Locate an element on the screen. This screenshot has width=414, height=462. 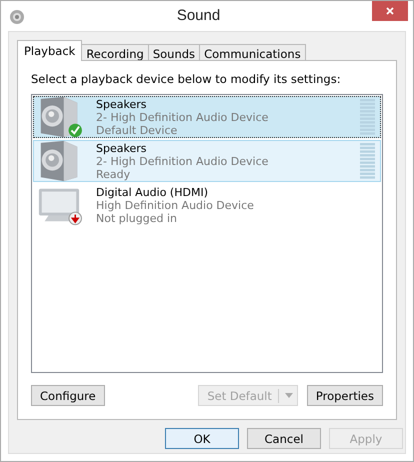
button: Properties is located at coordinates (344, 395).